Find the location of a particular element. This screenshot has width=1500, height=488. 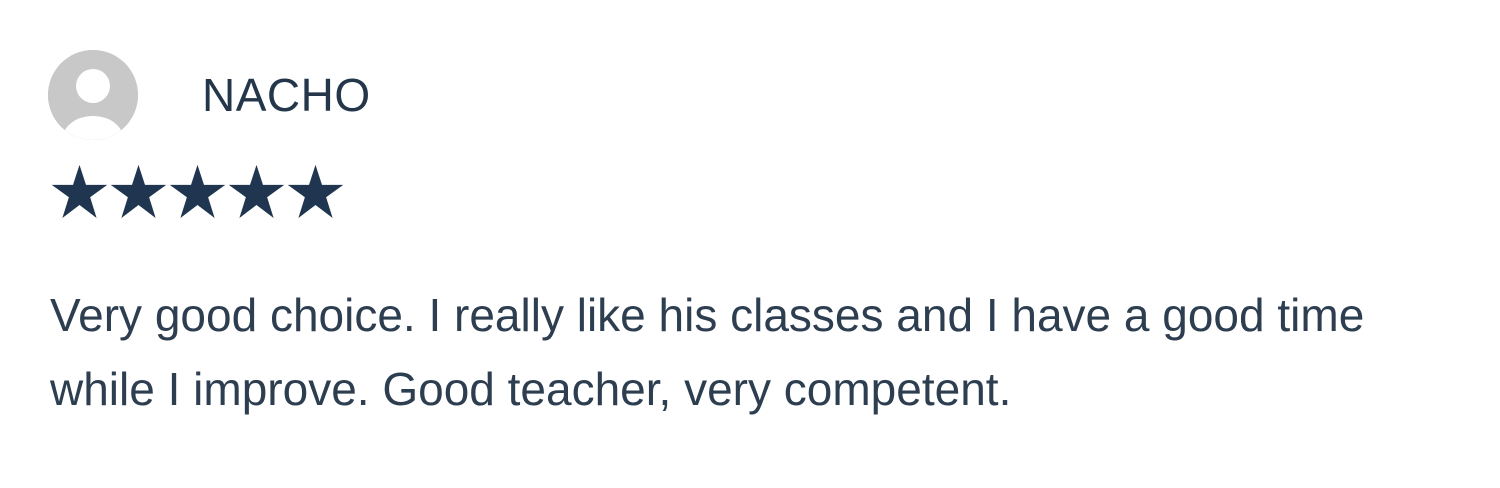

star-rating is located at coordinates (197, 192).